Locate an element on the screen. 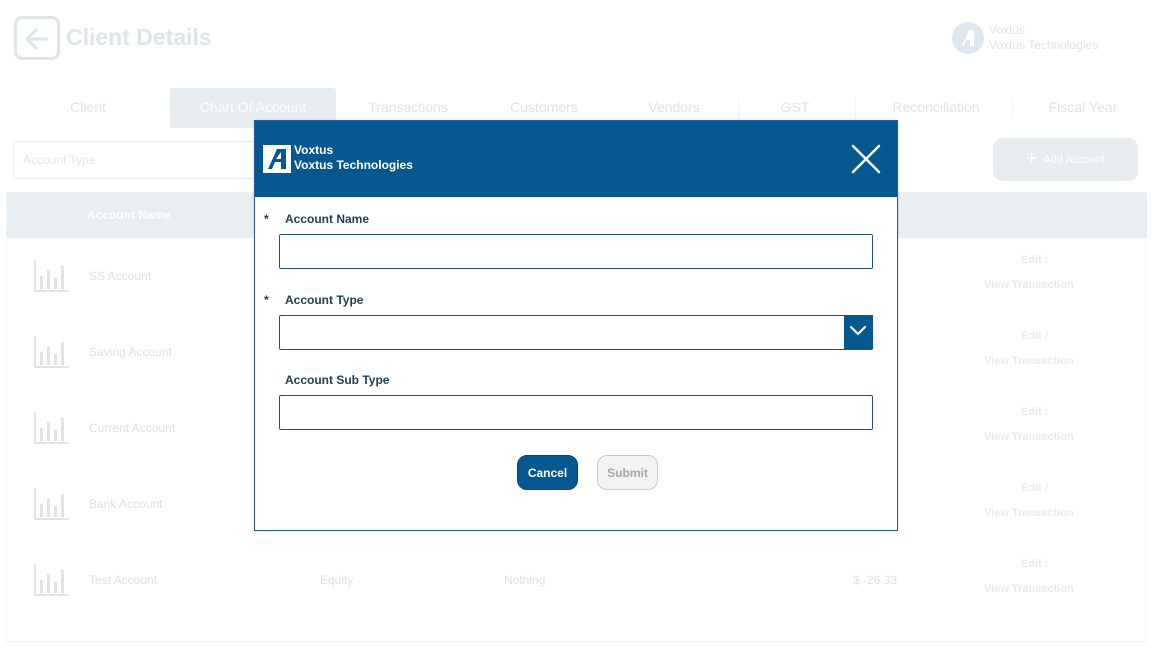 This screenshot has height=648, width=1152. brand-company: Voxtus Technologies is located at coordinates (1044, 45).